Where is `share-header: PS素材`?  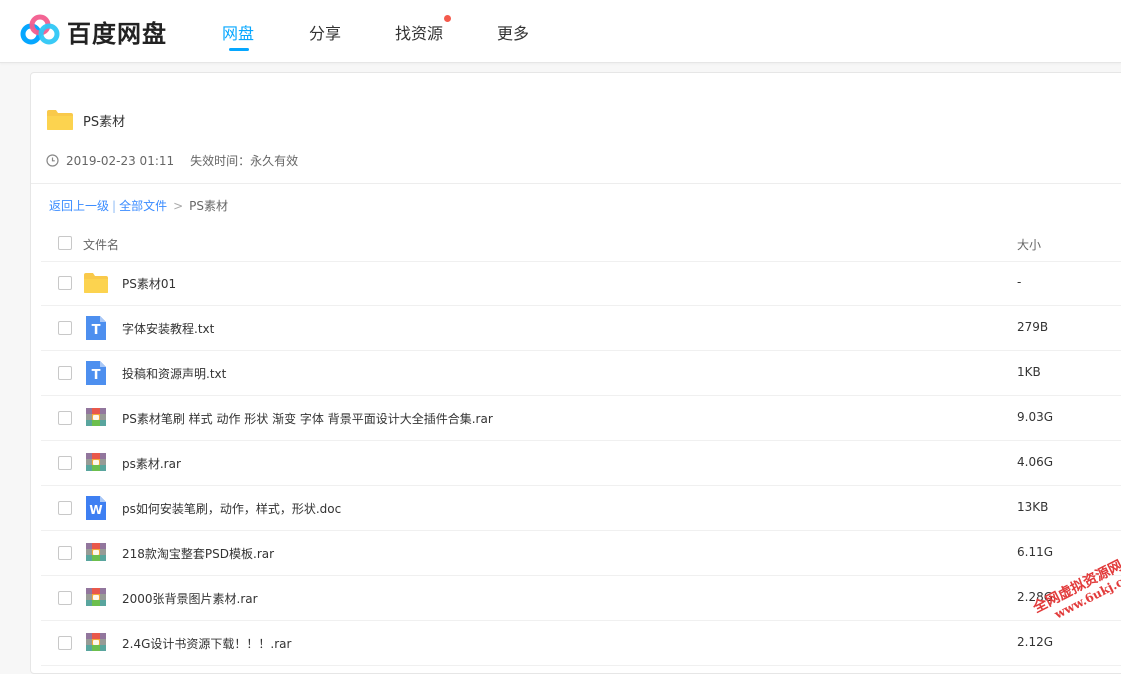
share-header: PS素材 is located at coordinates (85, 120).